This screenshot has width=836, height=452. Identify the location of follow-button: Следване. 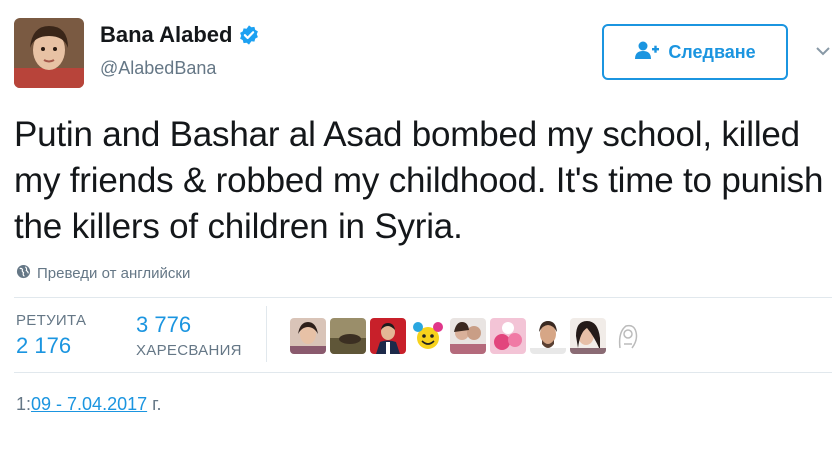
(695, 52).